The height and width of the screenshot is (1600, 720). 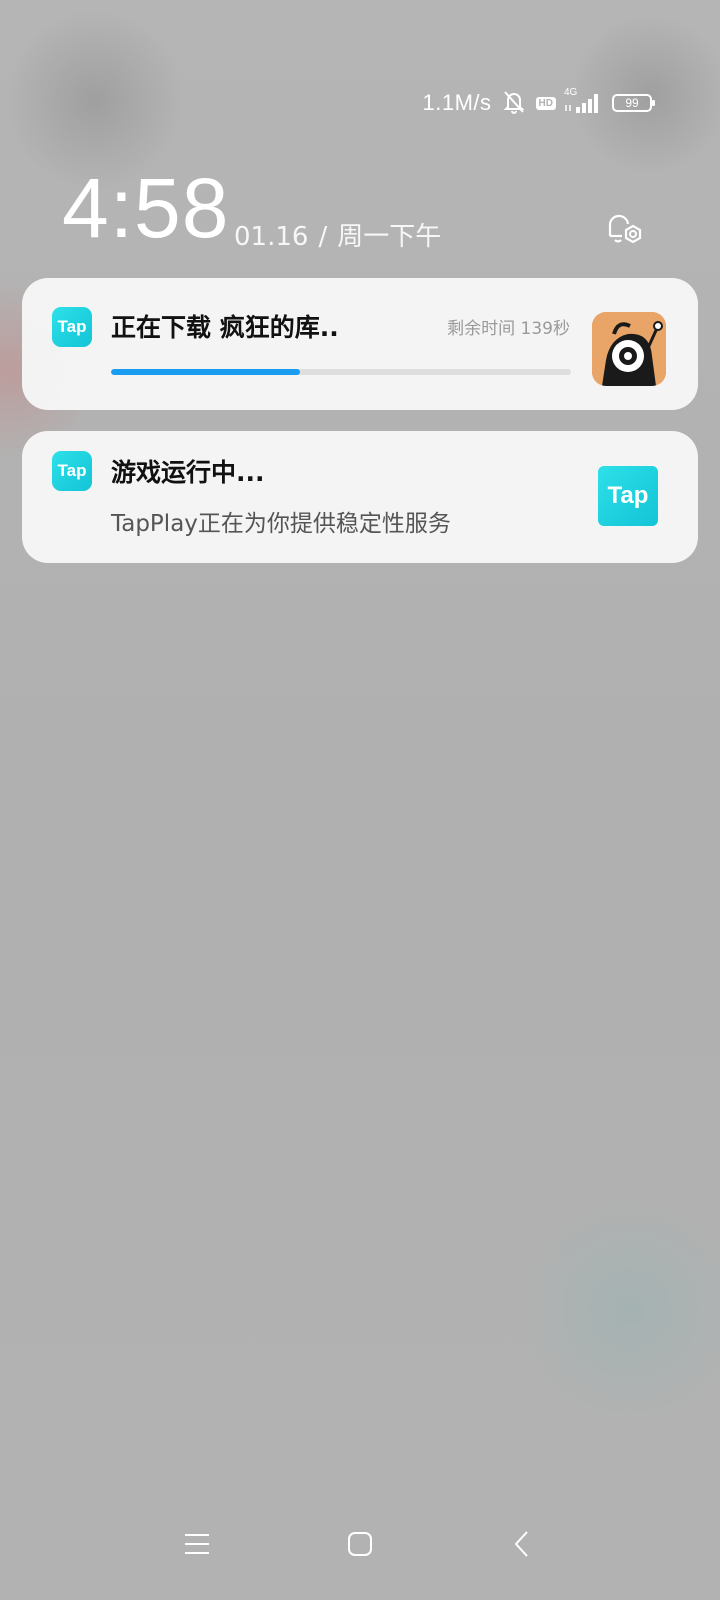 What do you see at coordinates (271, 237) in the screenshot?
I see `date: 01.16` at bounding box center [271, 237].